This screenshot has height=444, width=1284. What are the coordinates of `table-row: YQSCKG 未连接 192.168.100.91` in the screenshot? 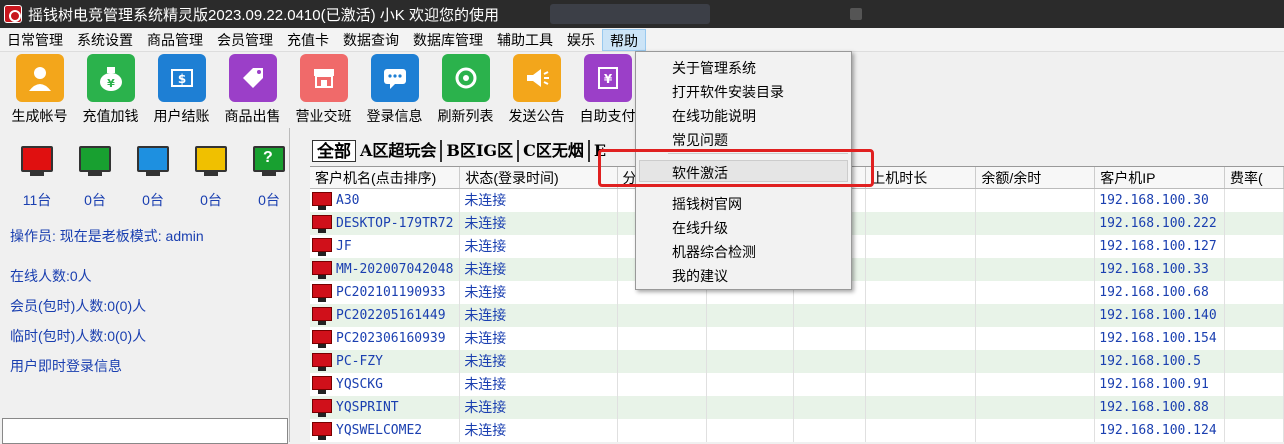 It's located at (797, 384).